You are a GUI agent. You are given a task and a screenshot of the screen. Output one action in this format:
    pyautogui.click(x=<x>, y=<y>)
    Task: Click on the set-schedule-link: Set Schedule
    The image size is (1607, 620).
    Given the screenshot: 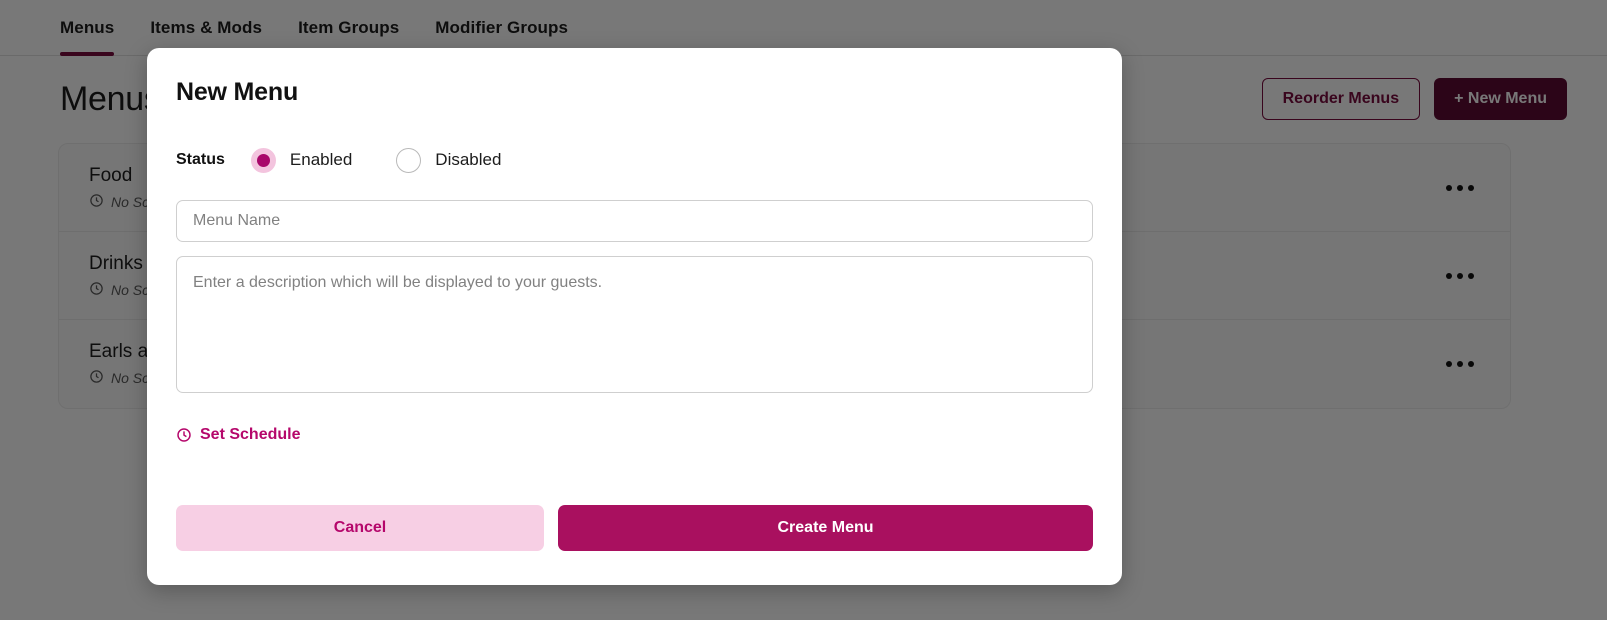 What is the action you would take?
    pyautogui.click(x=238, y=435)
    